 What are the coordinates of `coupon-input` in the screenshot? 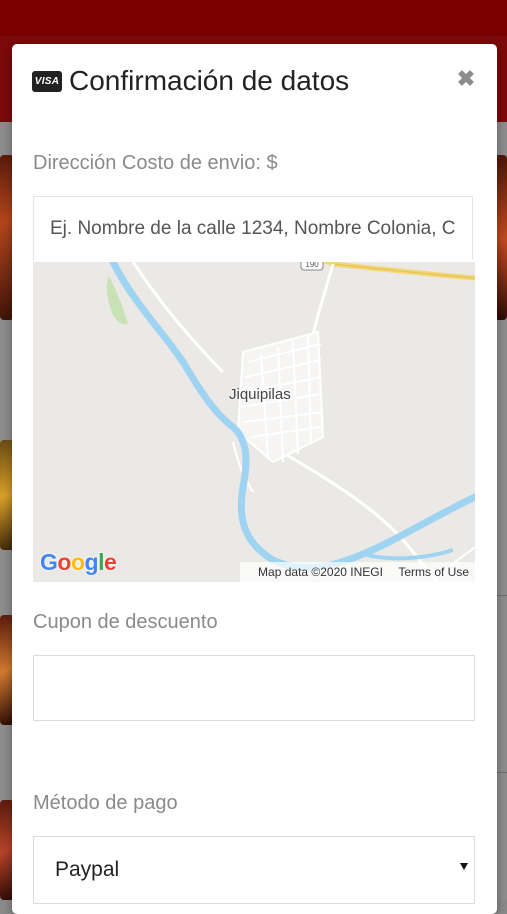 It's located at (254, 688).